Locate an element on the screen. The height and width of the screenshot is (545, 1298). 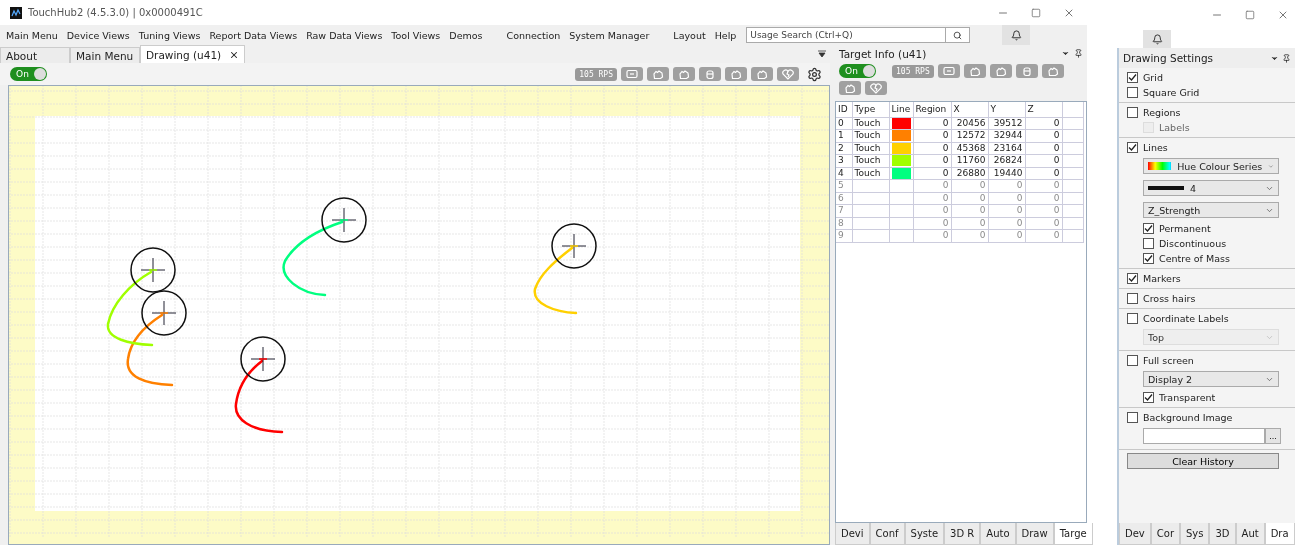
panel-tab: Syste is located at coordinates (924, 534).